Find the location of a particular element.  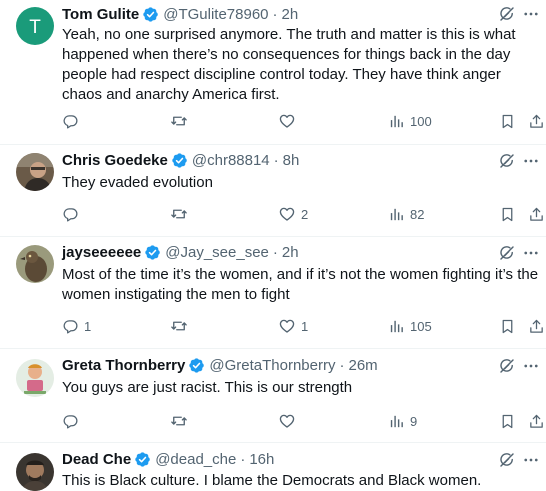

timestamp: 26m is located at coordinates (362, 365).